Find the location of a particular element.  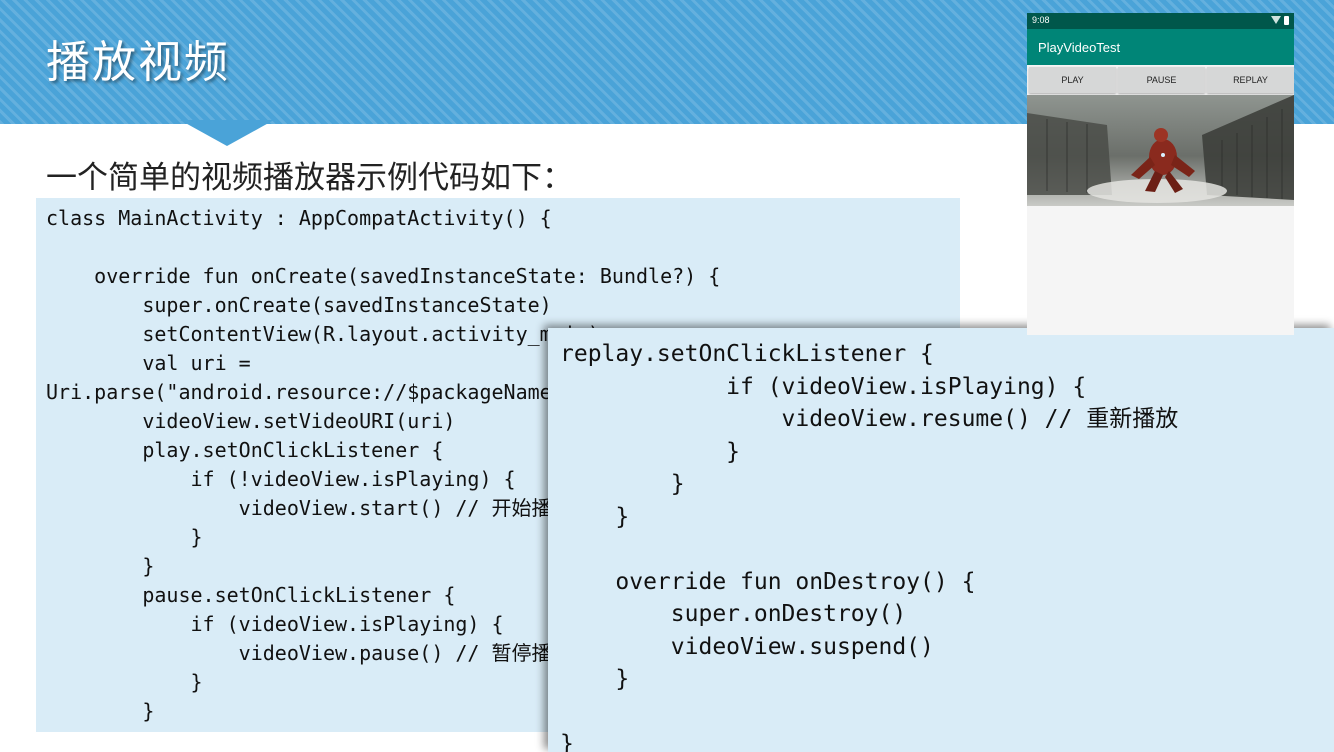

intro-text: 一个简单的视频播放器示例代码如下： is located at coordinates (309, 178).